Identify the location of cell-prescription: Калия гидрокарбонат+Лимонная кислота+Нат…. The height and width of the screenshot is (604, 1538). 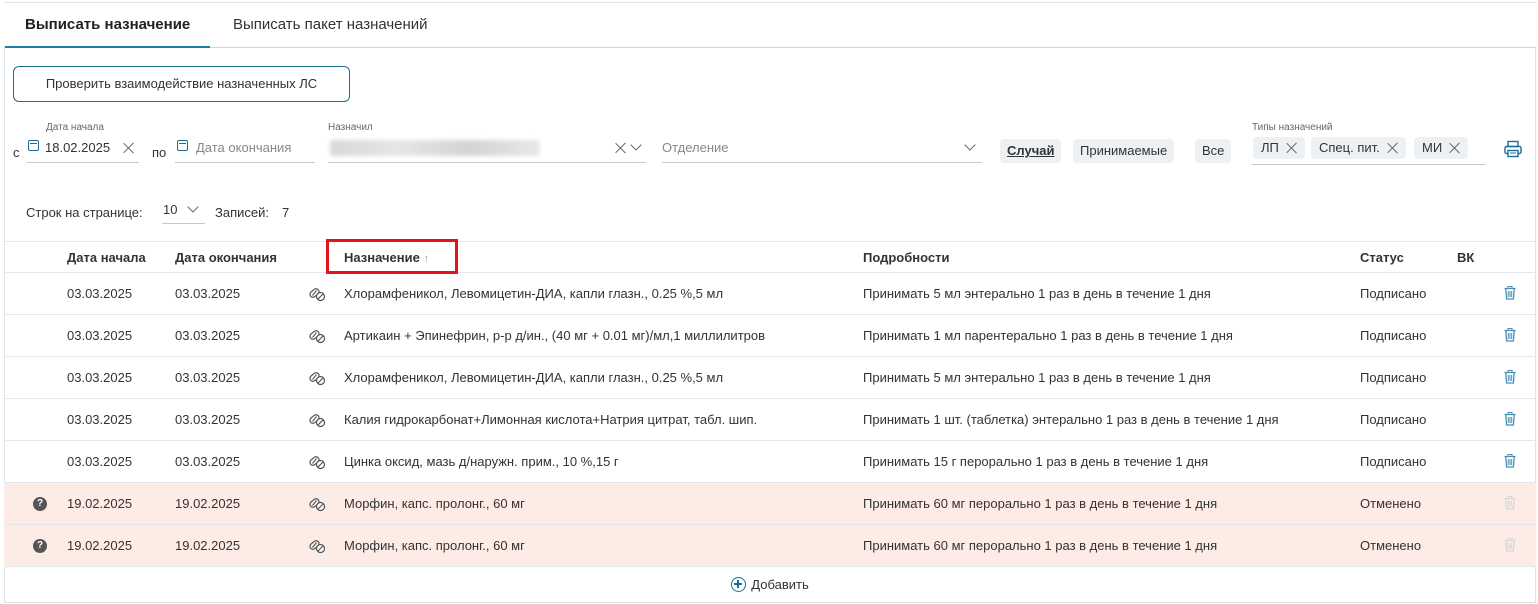
(550, 420).